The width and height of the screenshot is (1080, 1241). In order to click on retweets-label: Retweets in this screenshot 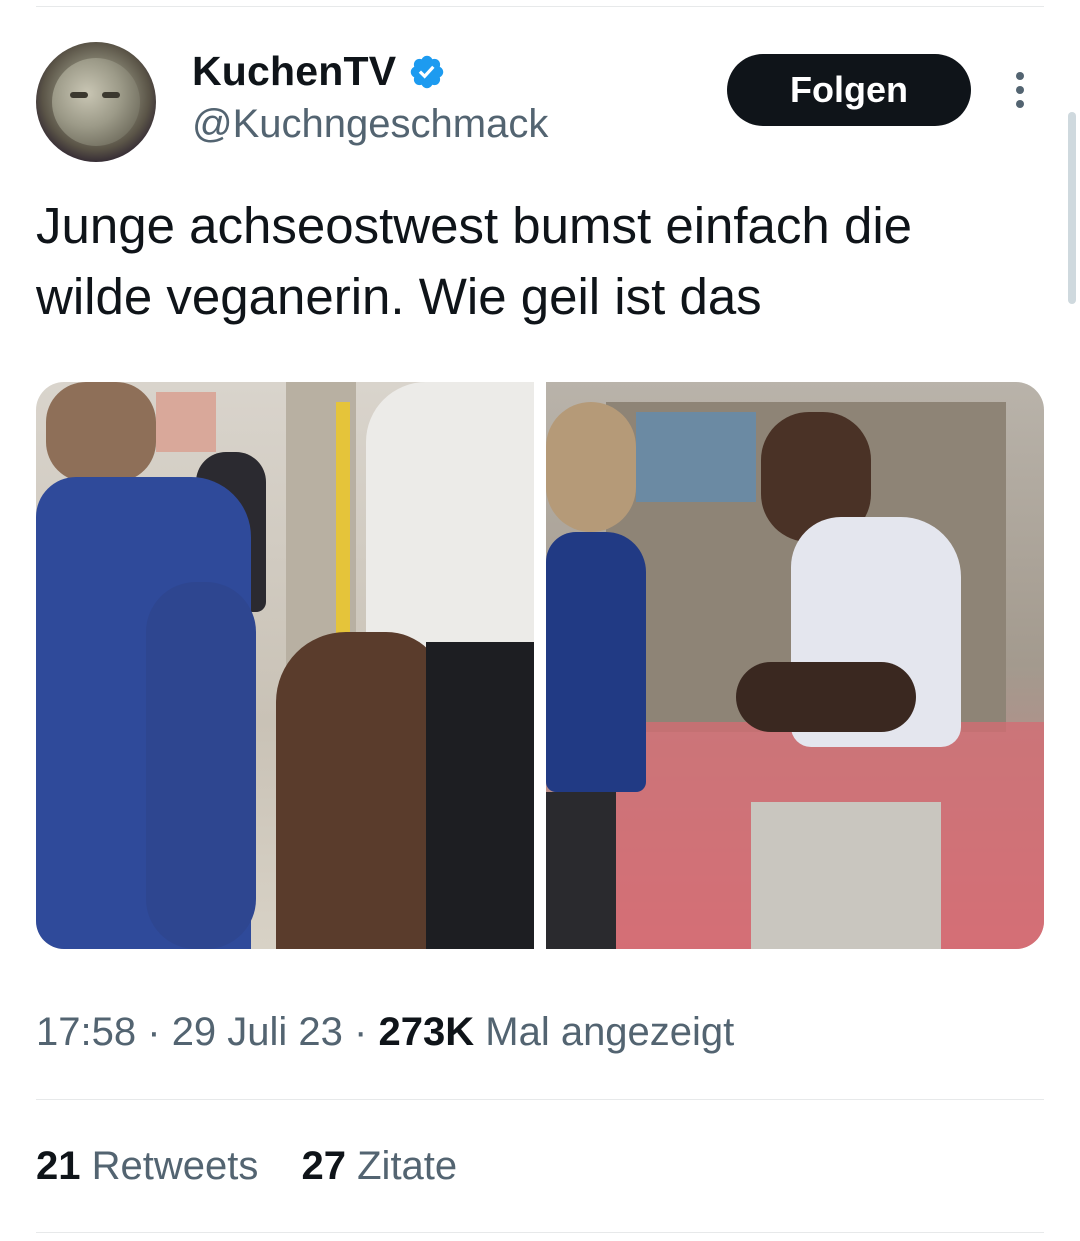, I will do `click(175, 1166)`.